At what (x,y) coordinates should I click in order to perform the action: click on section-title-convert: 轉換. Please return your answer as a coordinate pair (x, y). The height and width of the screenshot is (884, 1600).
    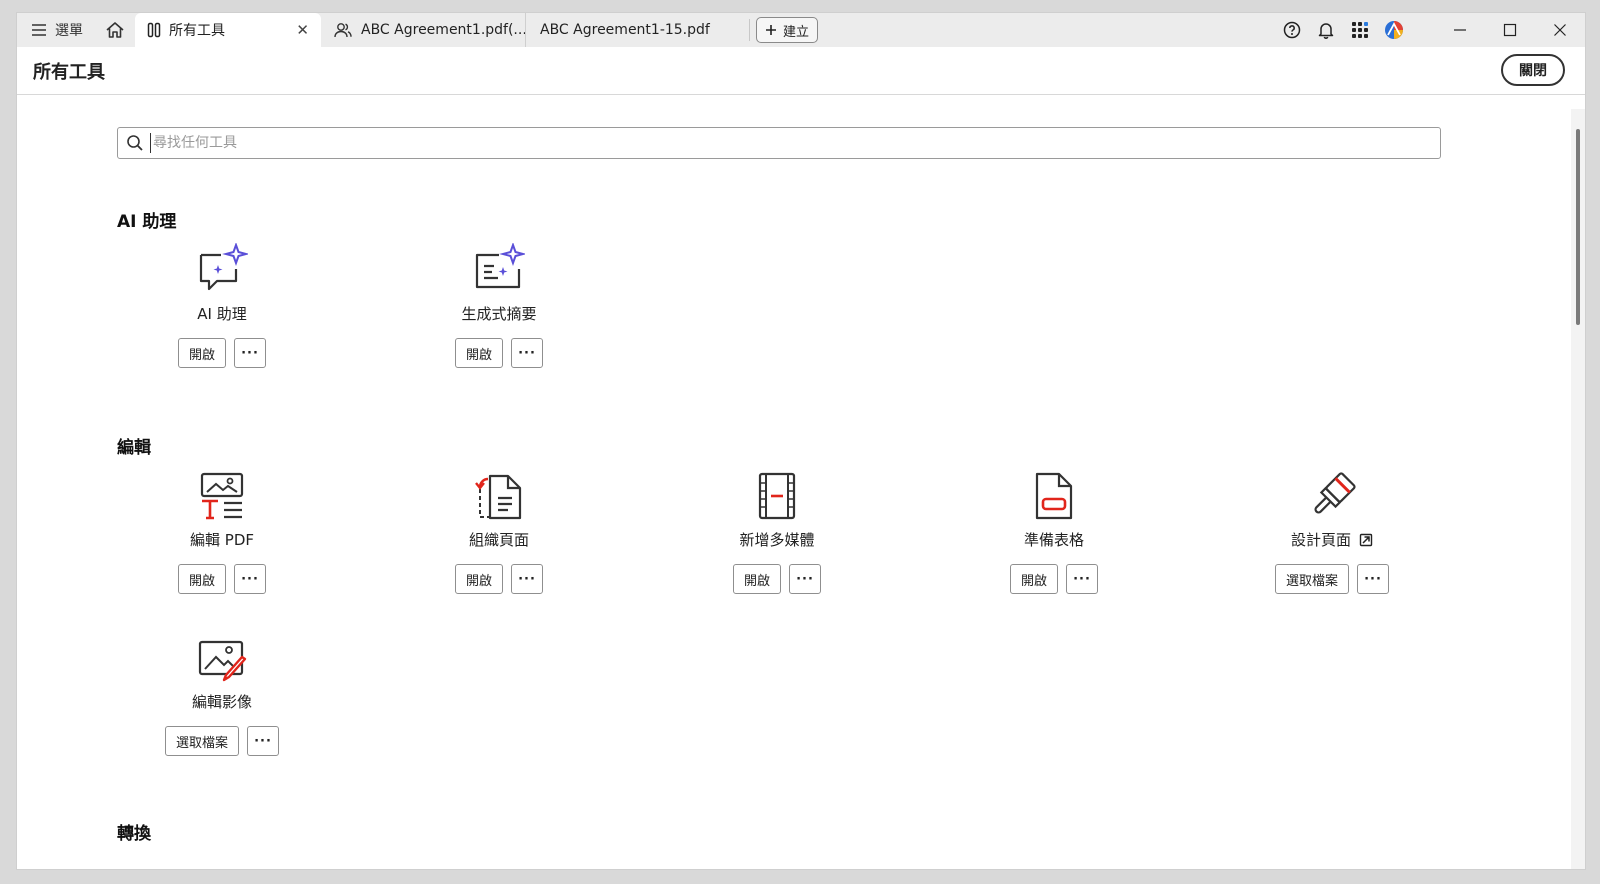
    Looking at the image, I should click on (134, 834).